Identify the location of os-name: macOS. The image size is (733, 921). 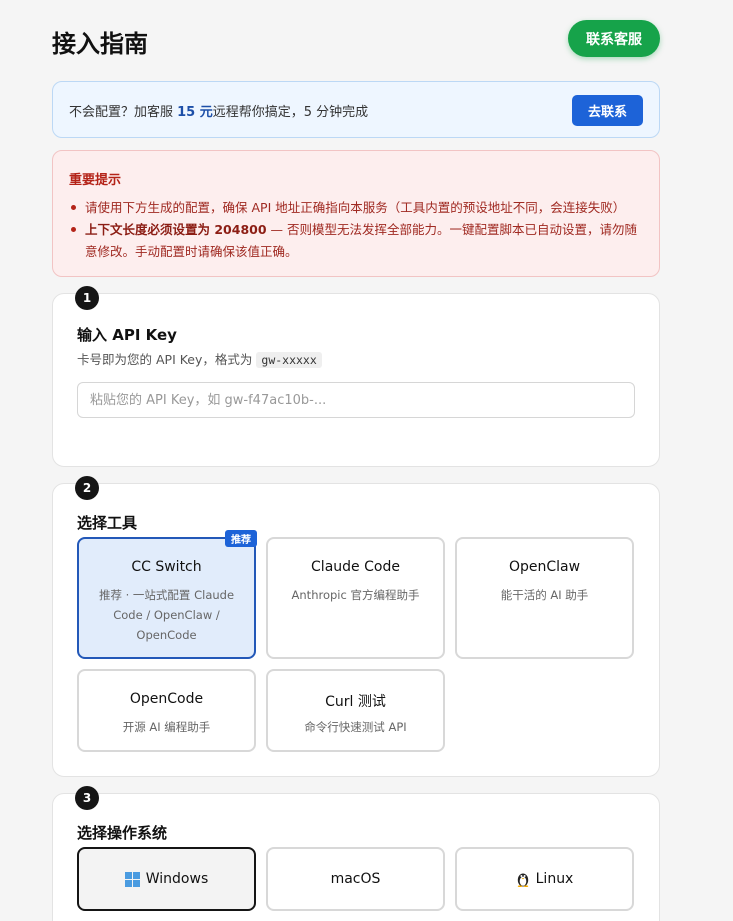
(355, 879).